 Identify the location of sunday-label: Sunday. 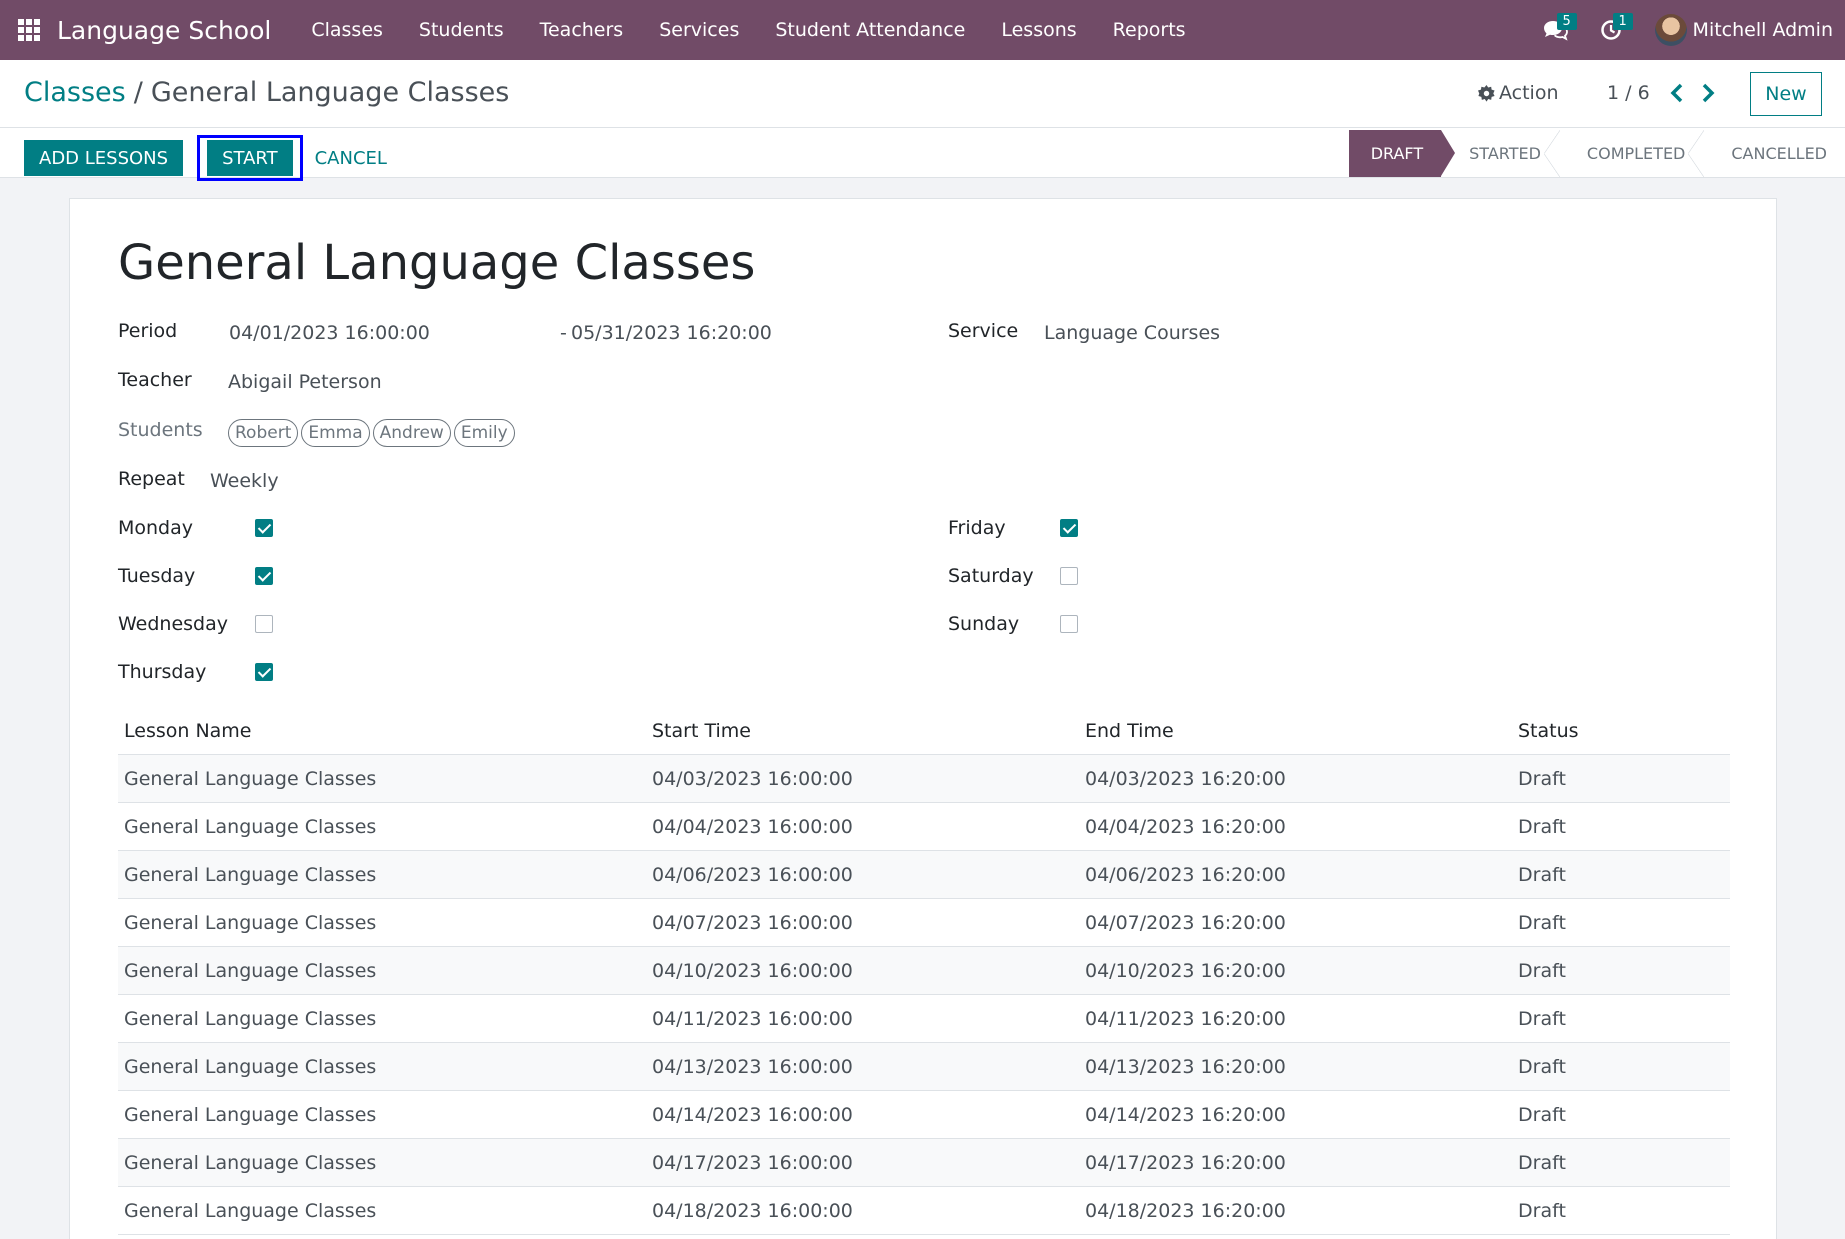
(984, 624).